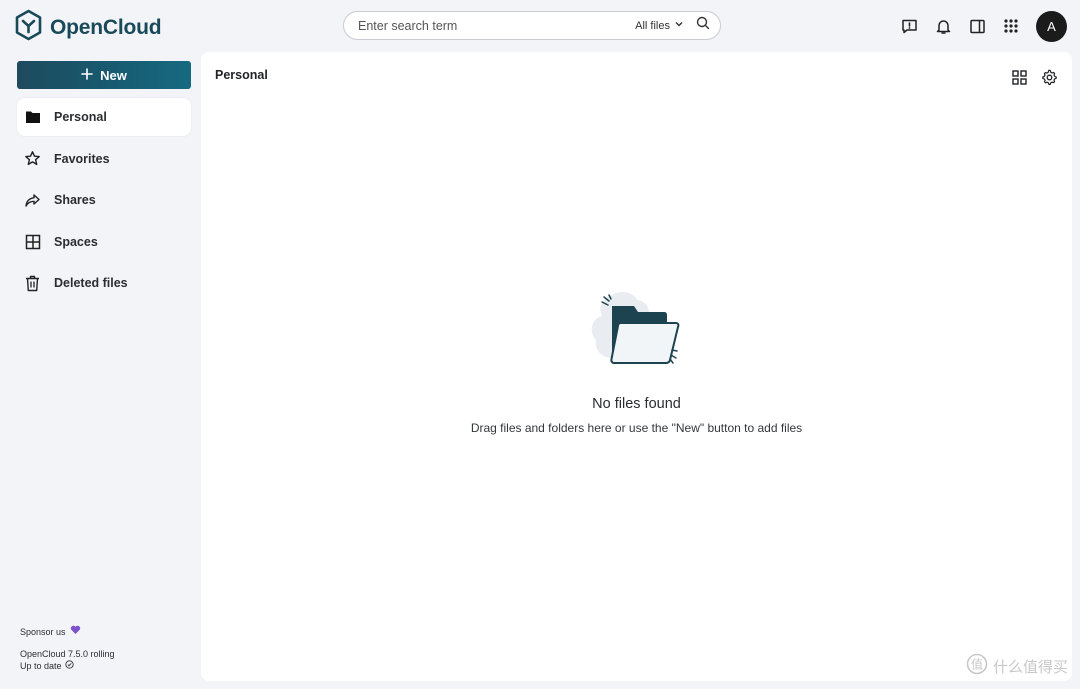 This screenshot has width=1080, height=689. I want to click on sidebar-item-personal: Personal, so click(104, 117).